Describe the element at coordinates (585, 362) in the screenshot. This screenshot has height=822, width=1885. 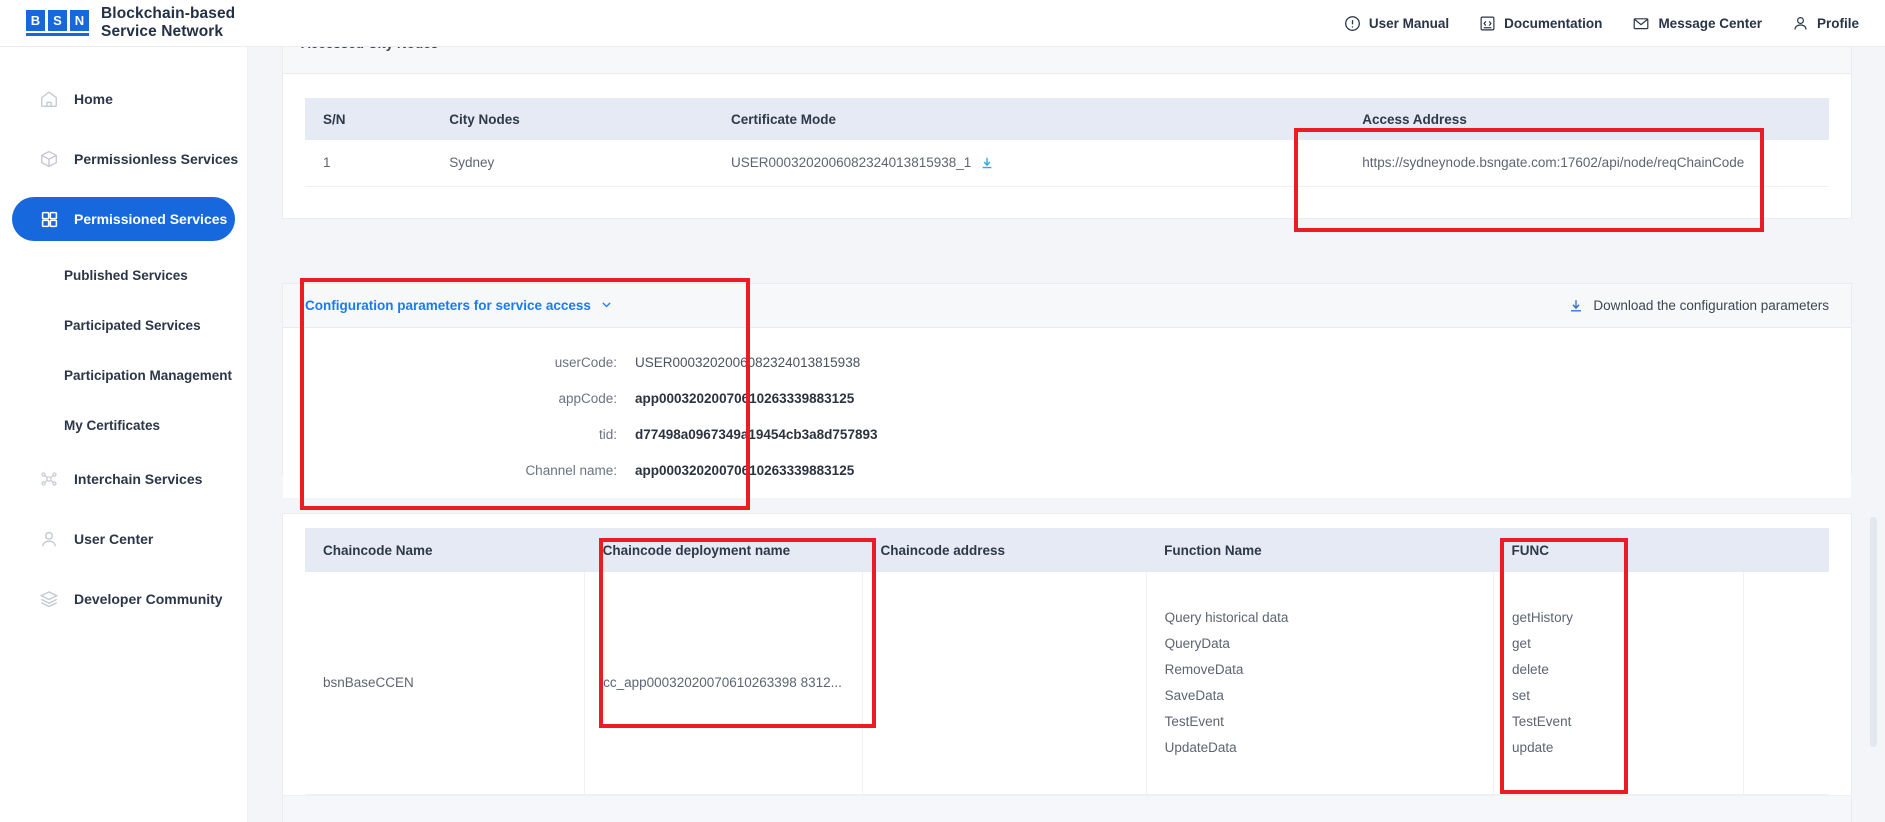
I see `config-key-usercode: userCode:` at that location.